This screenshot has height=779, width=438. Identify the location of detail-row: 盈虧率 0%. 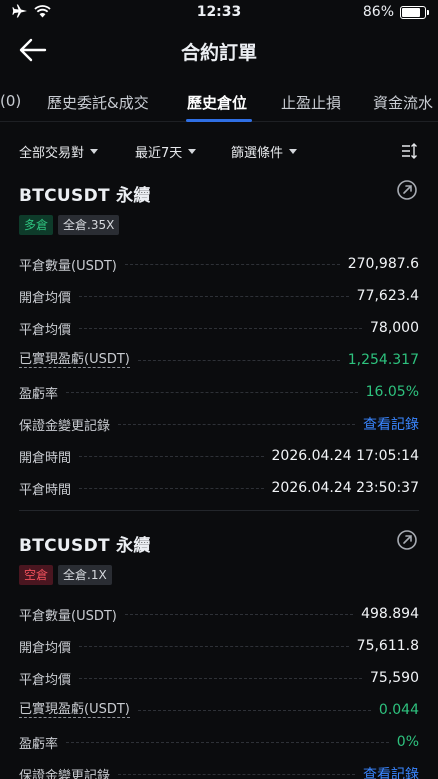
(219, 742).